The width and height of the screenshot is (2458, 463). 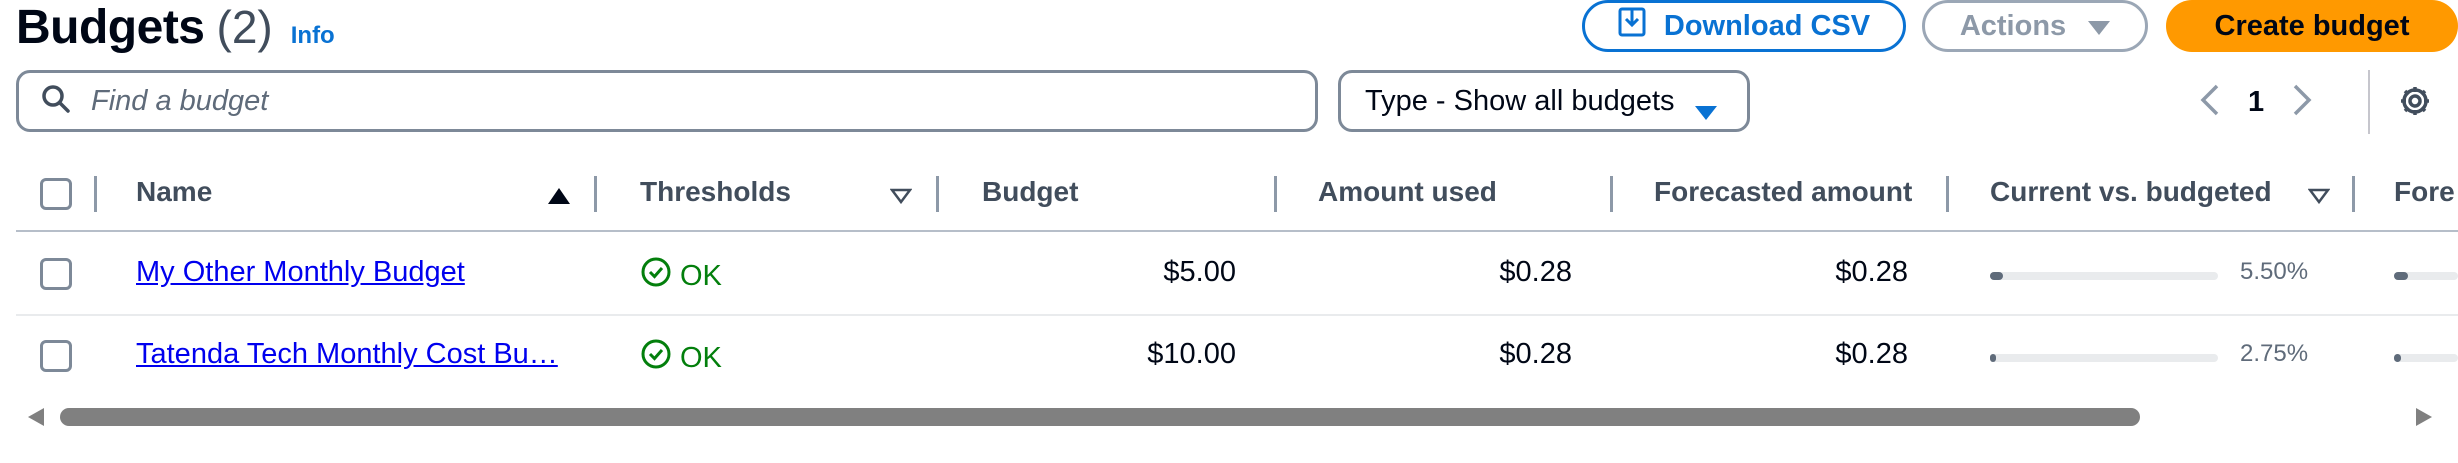 What do you see at coordinates (2424, 419) in the screenshot?
I see `scroll-right-arrow` at bounding box center [2424, 419].